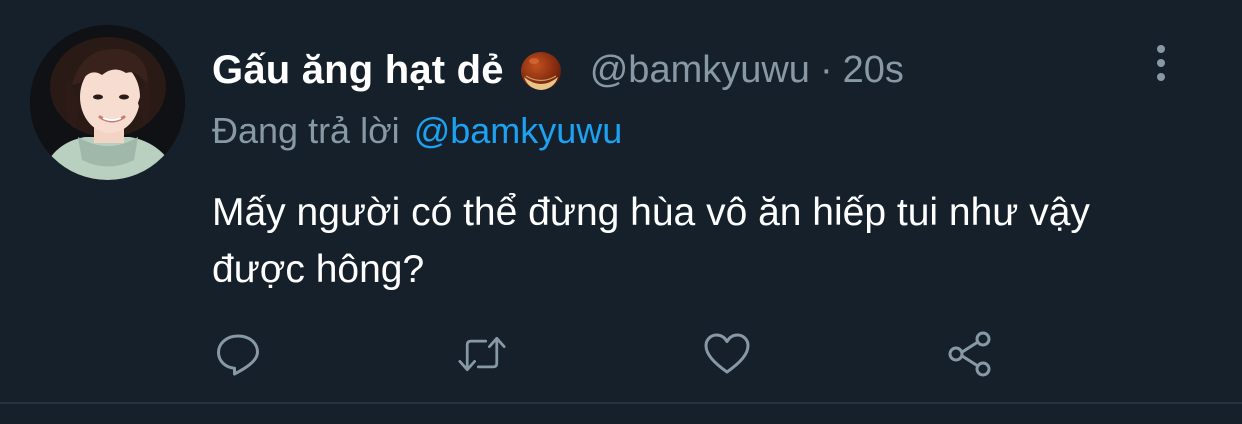 The width and height of the screenshot is (1242, 424). What do you see at coordinates (700, 70) in the screenshot?
I see `user-handle: @bamkyuwu` at bounding box center [700, 70].